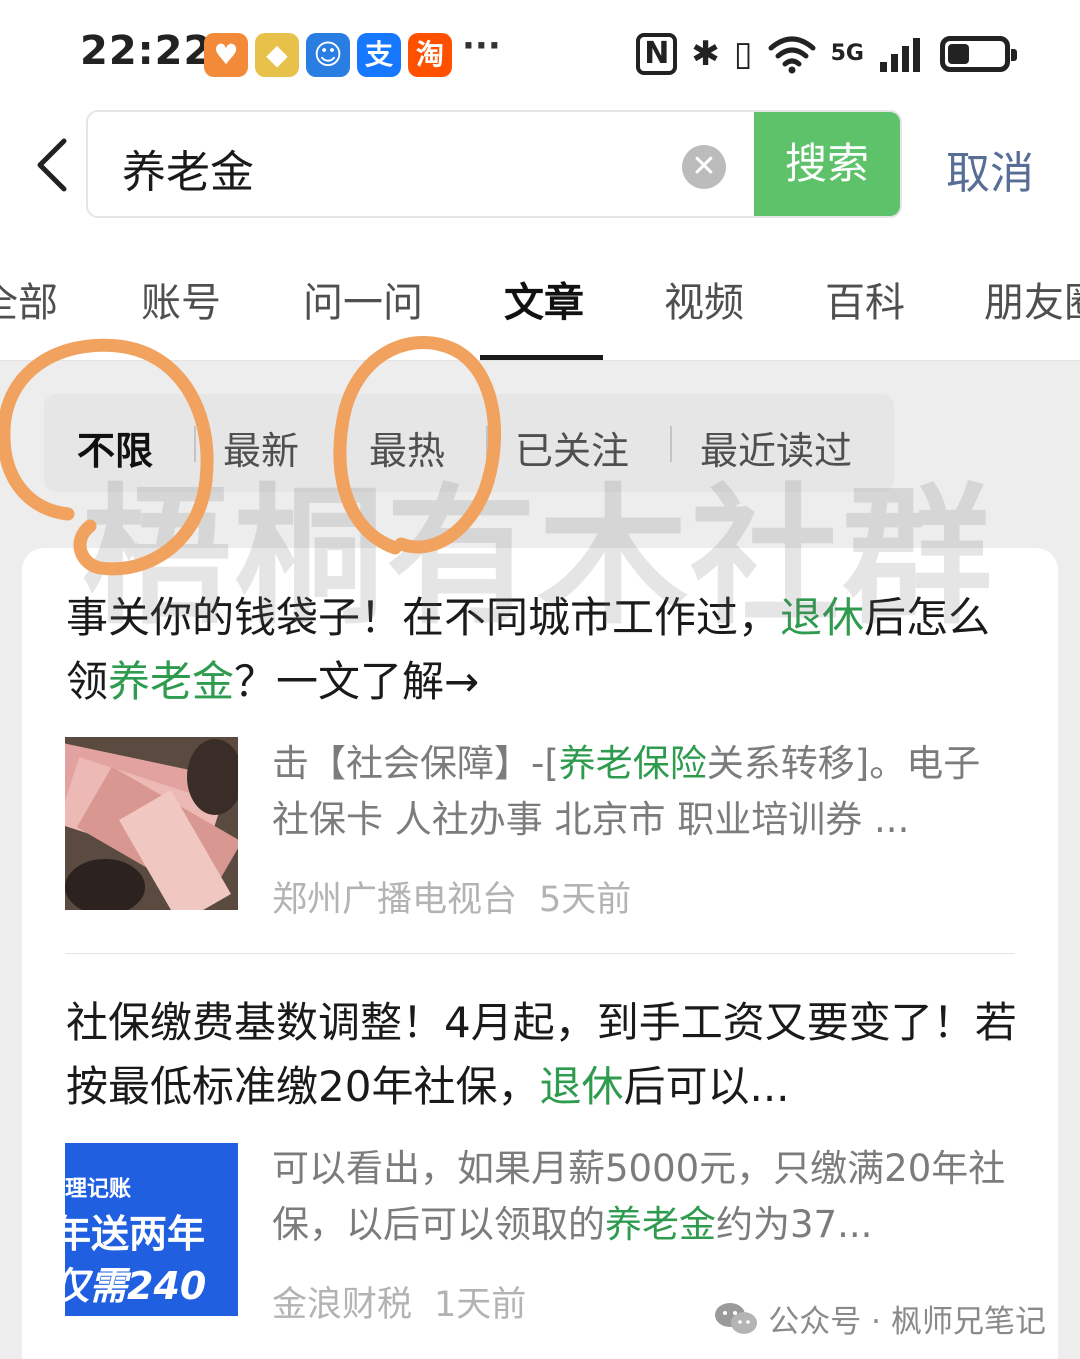 The image size is (1080, 1359). I want to click on text-segment: ？一文了解→, so click(357, 681).